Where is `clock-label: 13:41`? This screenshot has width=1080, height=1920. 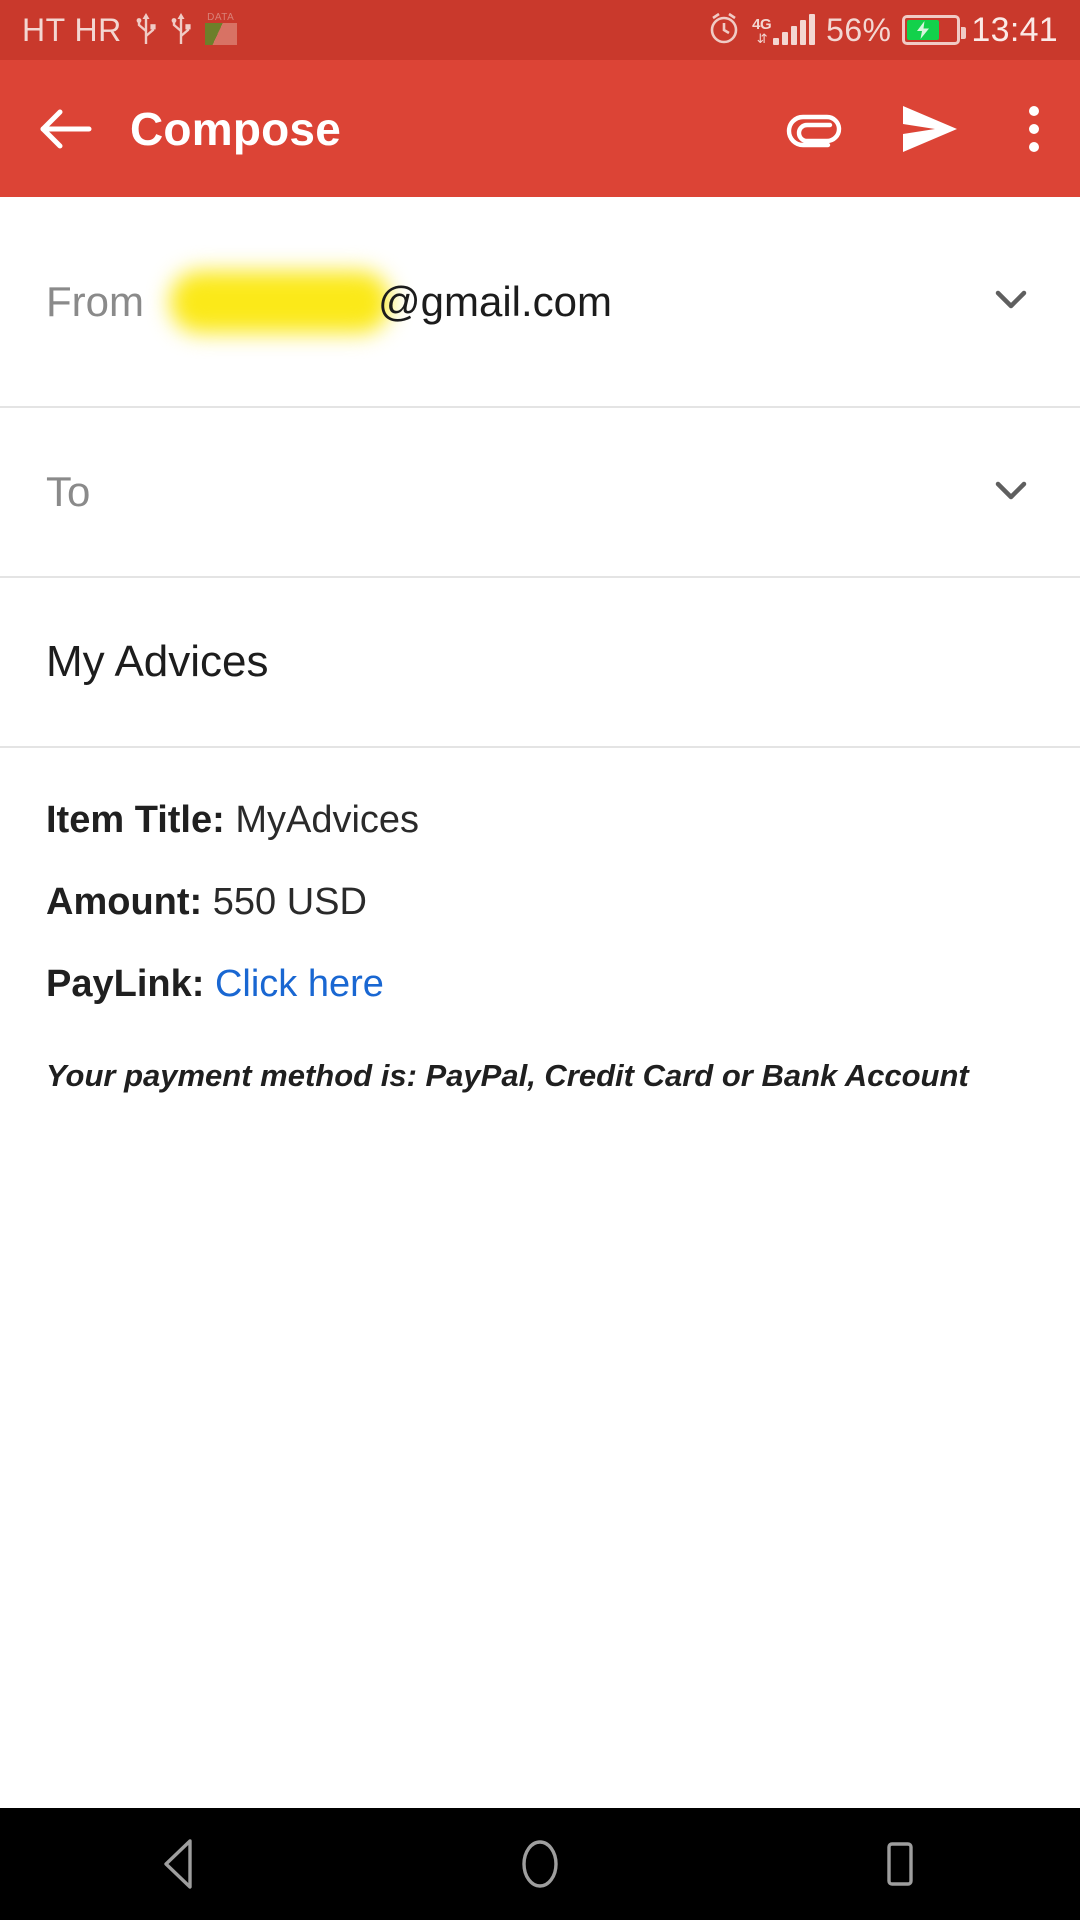 clock-label: 13:41 is located at coordinates (1014, 29).